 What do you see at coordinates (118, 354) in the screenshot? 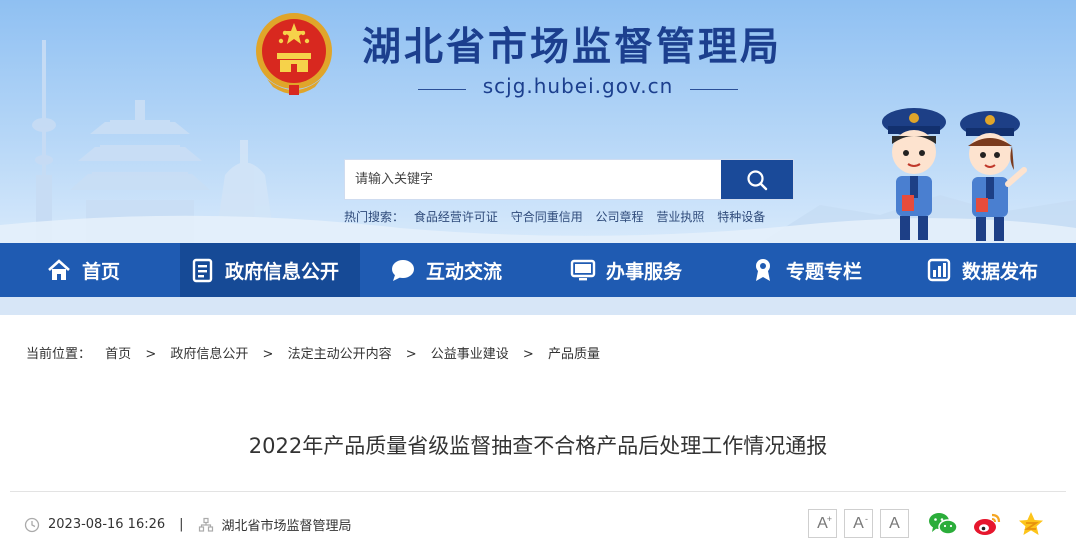
I see `breadcrumb-link: 首页` at bounding box center [118, 354].